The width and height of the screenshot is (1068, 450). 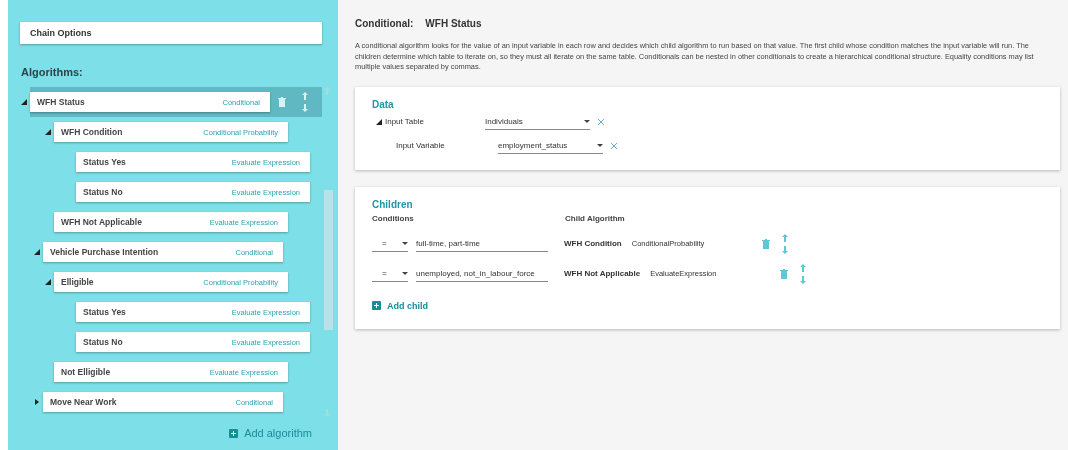 I want to click on child-name: WFH Condition, so click(x=593, y=244).